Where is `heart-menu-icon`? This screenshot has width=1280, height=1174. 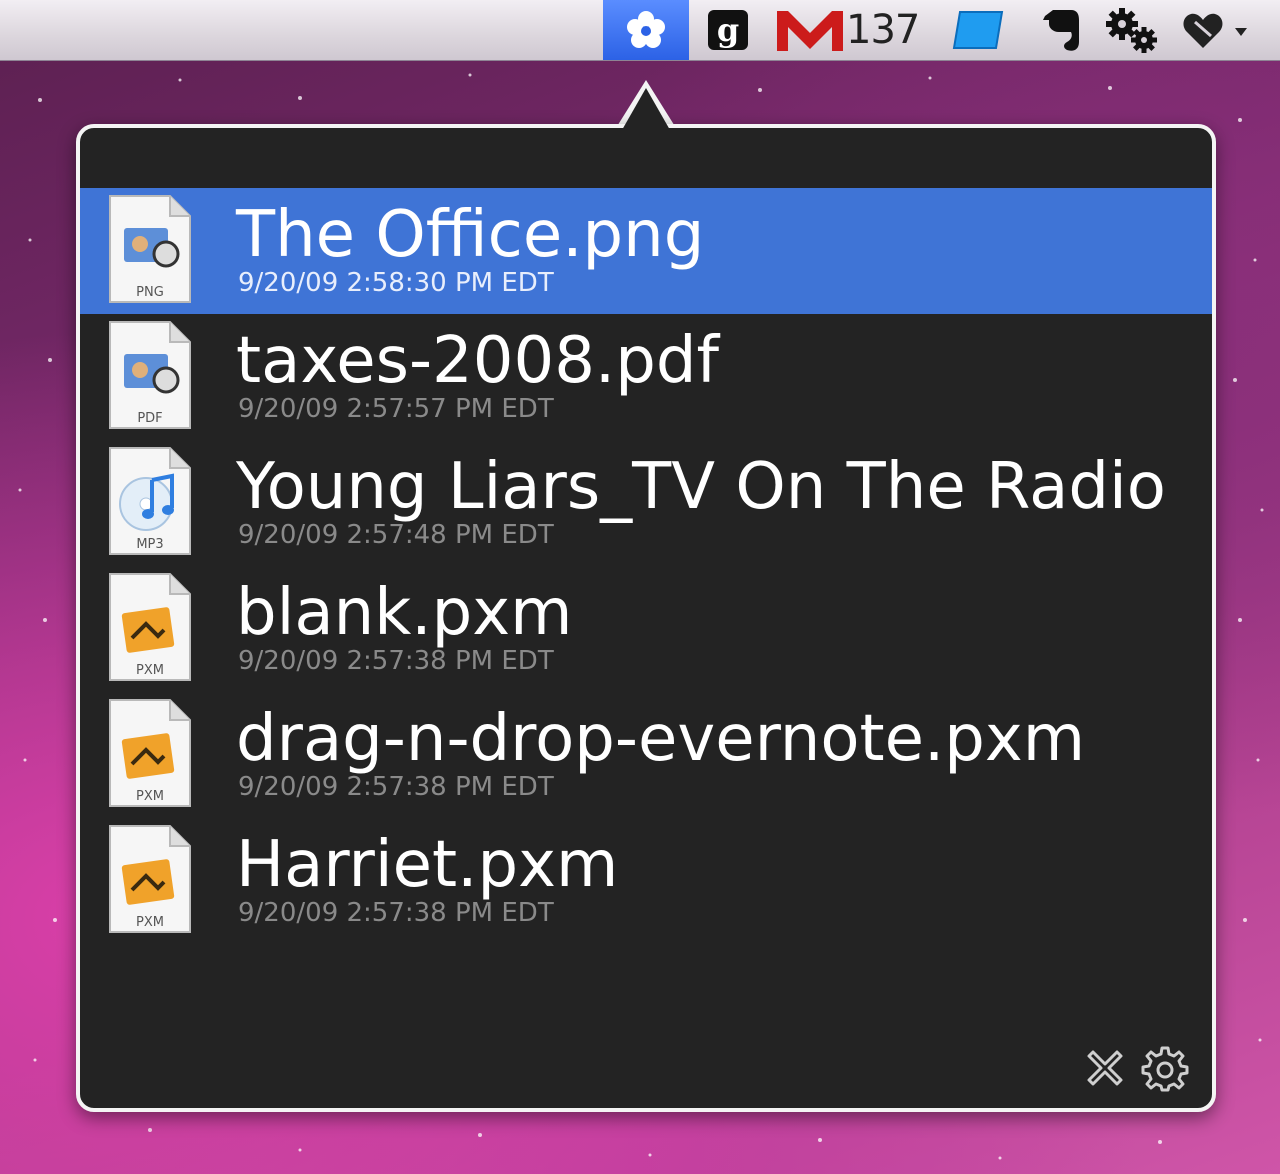 heart-menu-icon is located at coordinates (1215, 31).